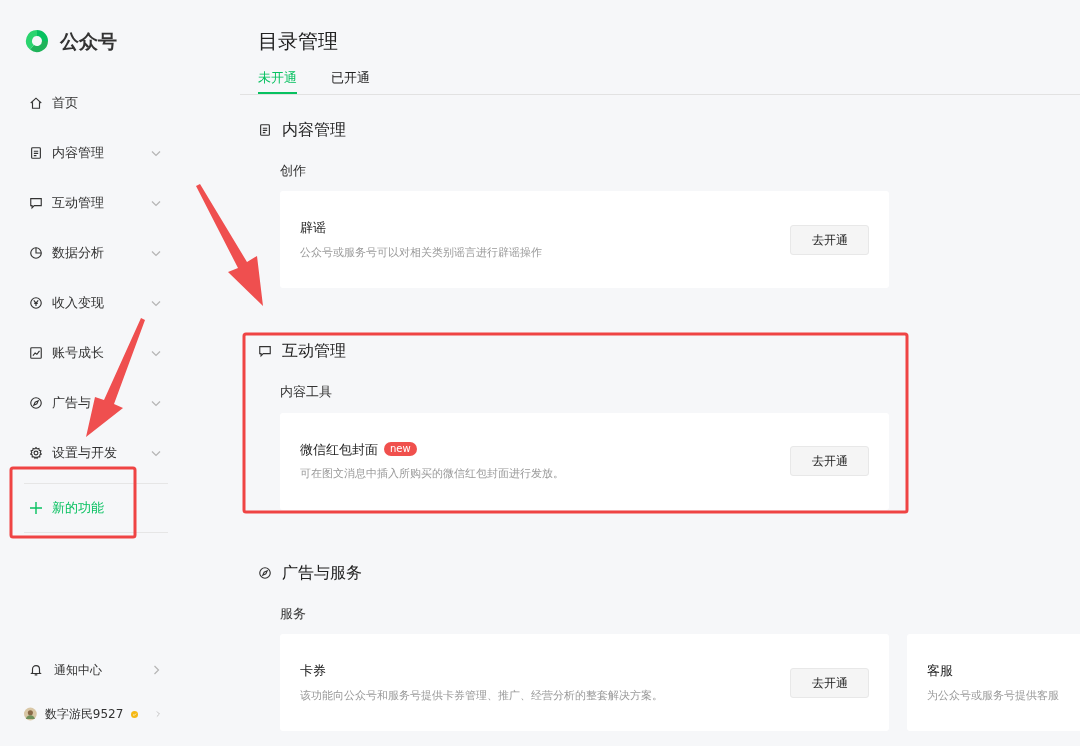 Image resolution: width=1080 pixels, height=746 pixels. Describe the element at coordinates (96, 352) in the screenshot. I see `sidebar-item: 账号成长` at that location.